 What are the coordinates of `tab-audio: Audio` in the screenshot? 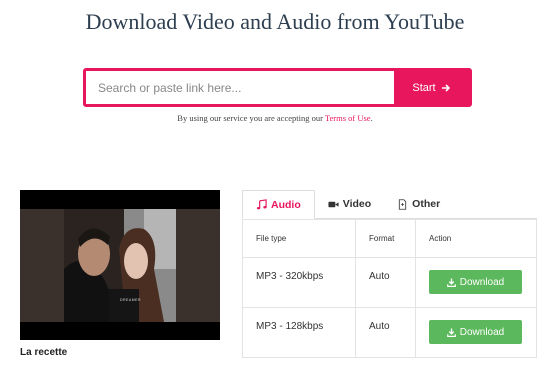 It's located at (278, 204).